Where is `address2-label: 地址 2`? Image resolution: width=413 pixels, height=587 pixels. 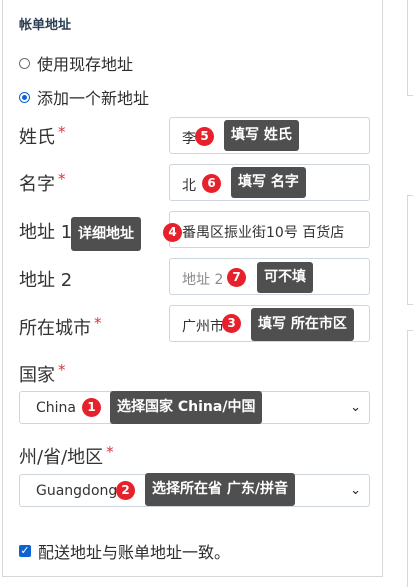
address2-label: 地址 2 is located at coordinates (45, 279).